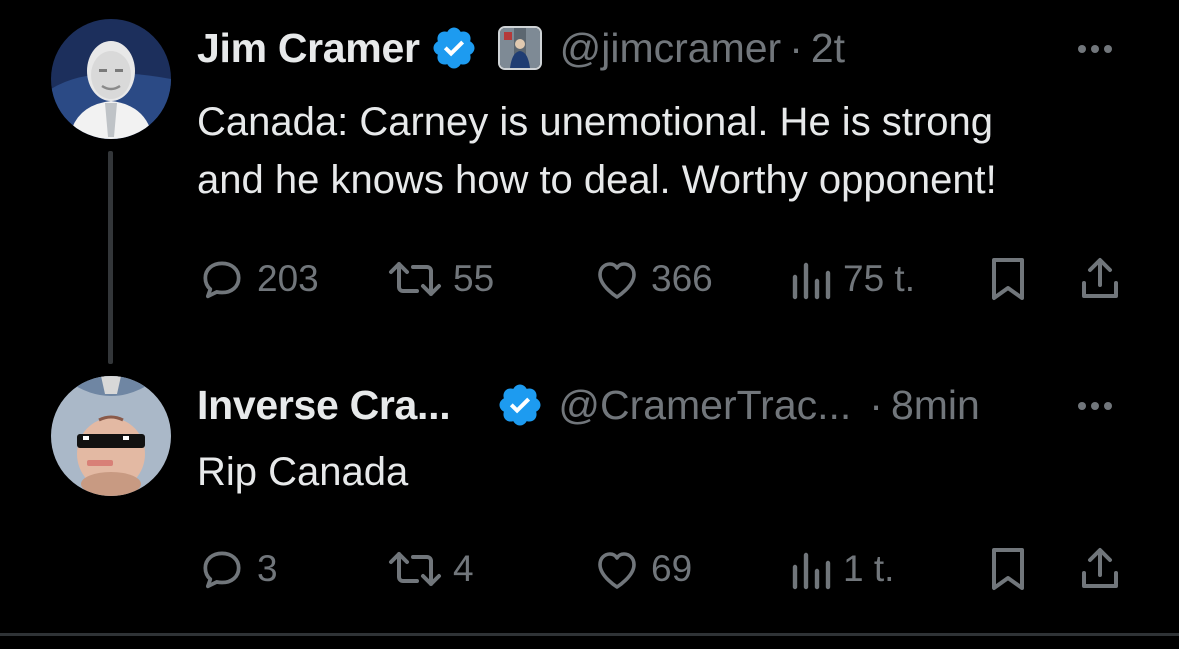 The height and width of the screenshot is (649, 1179). I want to click on like-count: 69, so click(672, 568).